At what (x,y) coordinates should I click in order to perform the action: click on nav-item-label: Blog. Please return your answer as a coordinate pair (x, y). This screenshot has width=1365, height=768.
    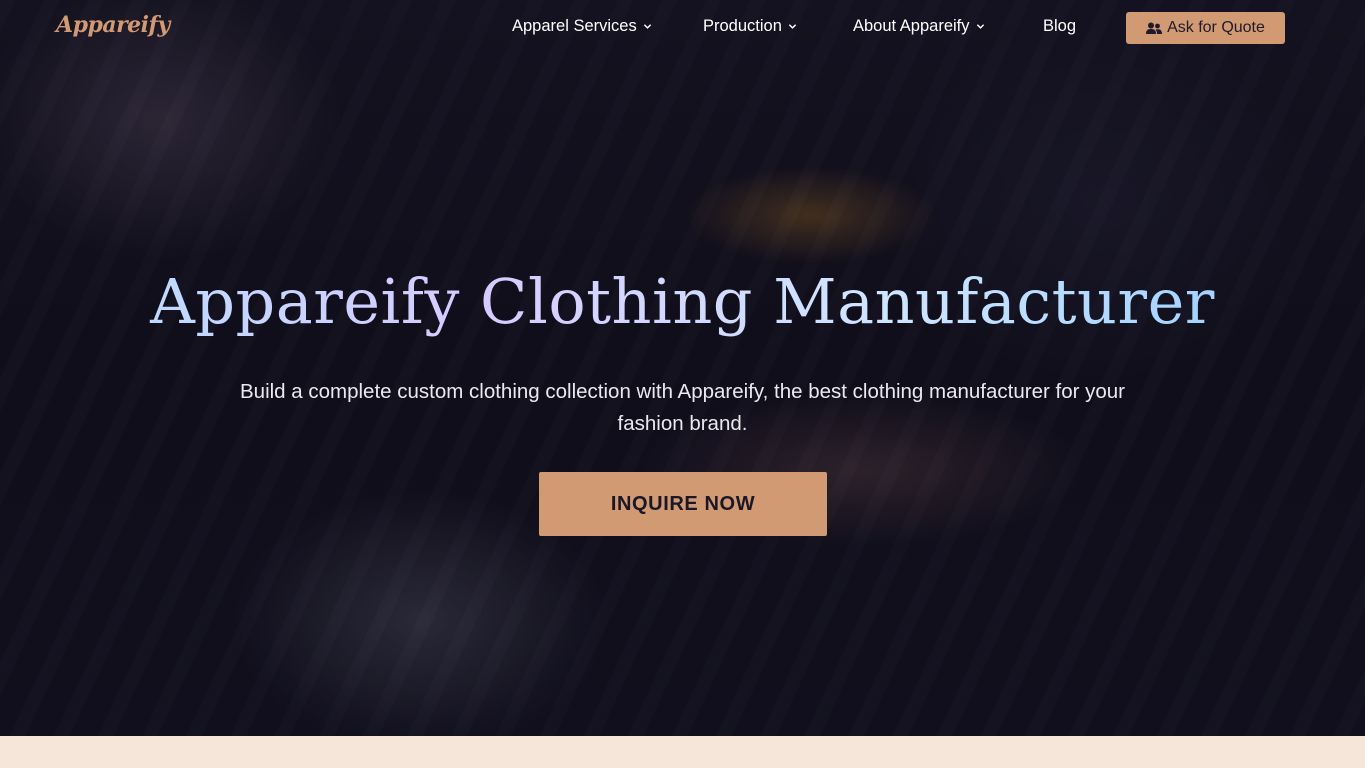
    Looking at the image, I should click on (1060, 26).